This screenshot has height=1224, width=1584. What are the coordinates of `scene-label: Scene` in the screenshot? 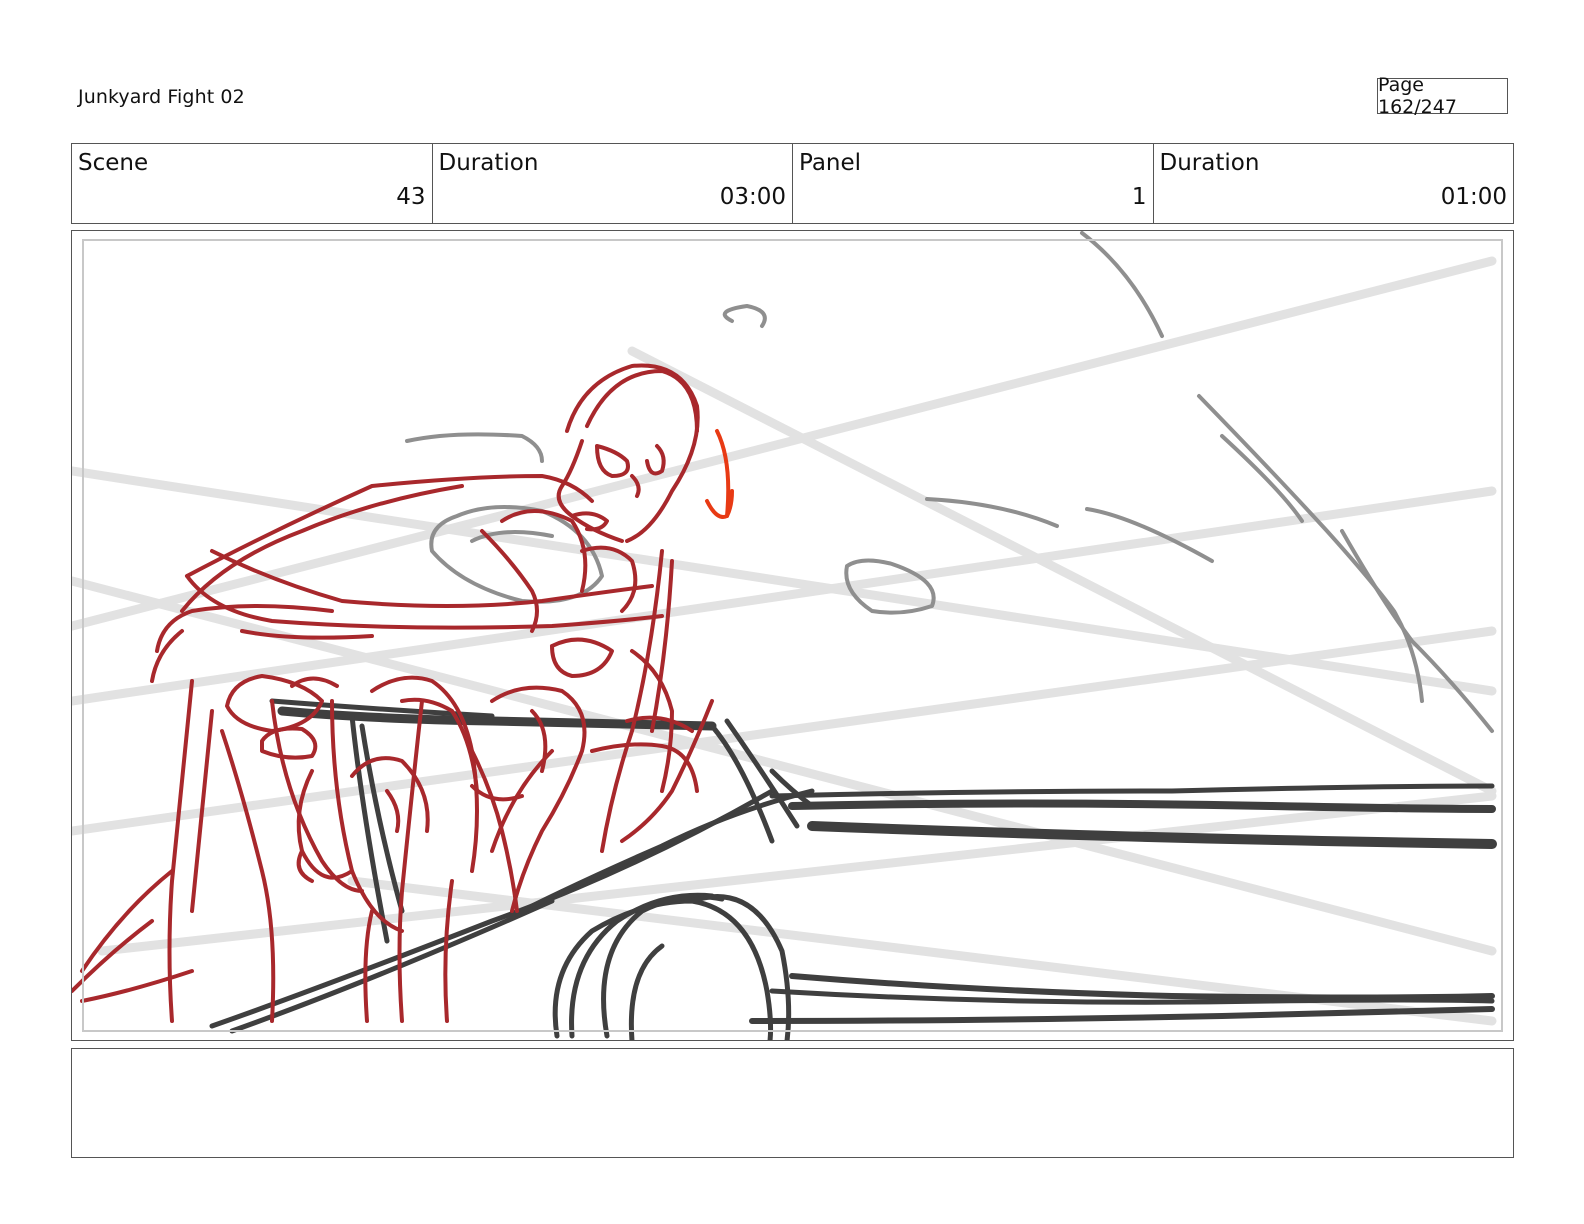 It's located at (113, 163).